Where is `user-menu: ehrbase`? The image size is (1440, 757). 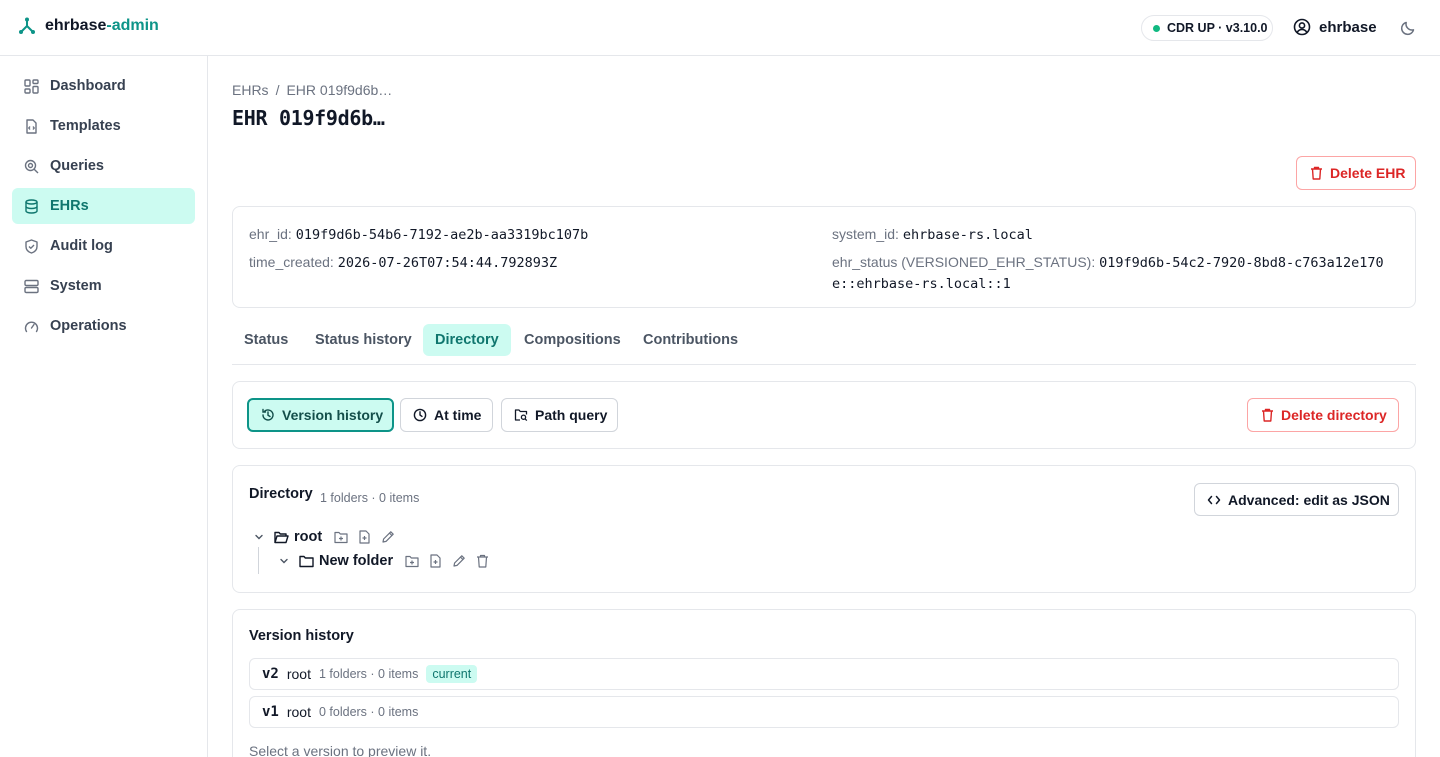 user-menu: ehrbase is located at coordinates (1335, 27).